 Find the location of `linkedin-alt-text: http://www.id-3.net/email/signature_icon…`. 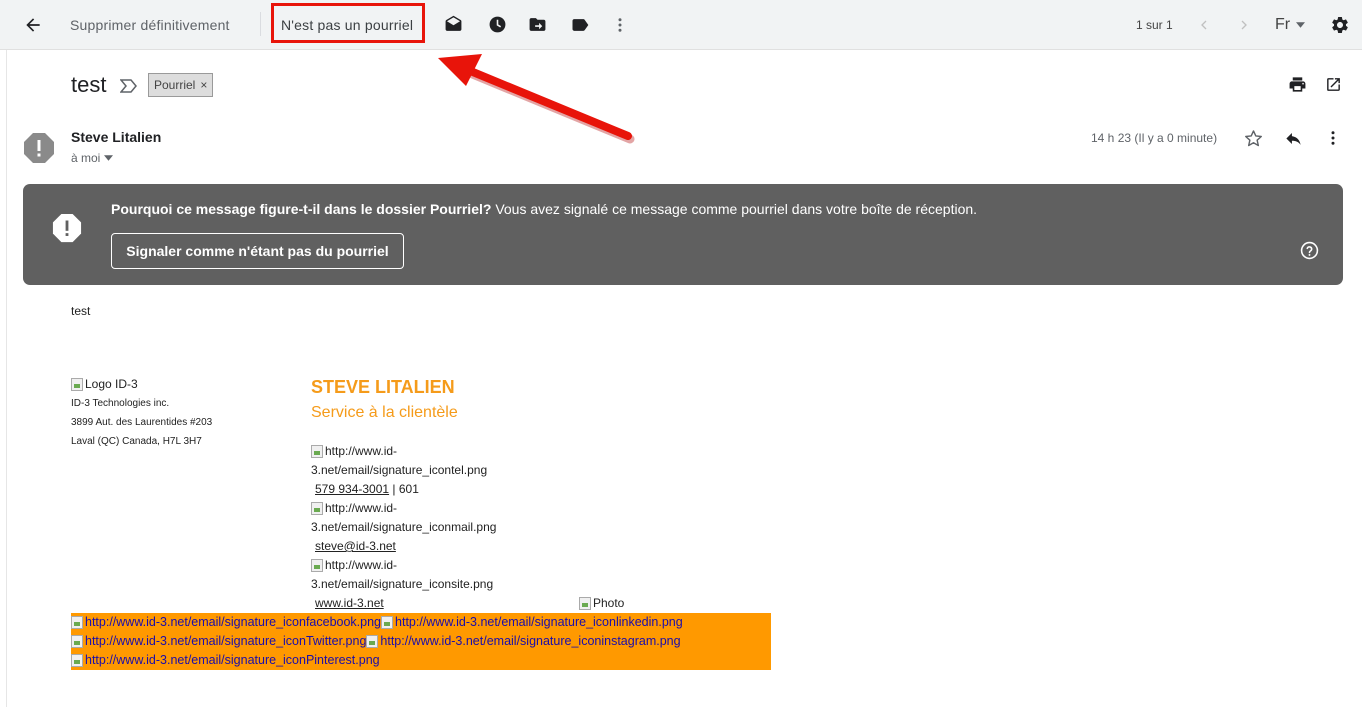

linkedin-alt-text: http://www.id-3.net/email/signature_icon… is located at coordinates (539, 622).